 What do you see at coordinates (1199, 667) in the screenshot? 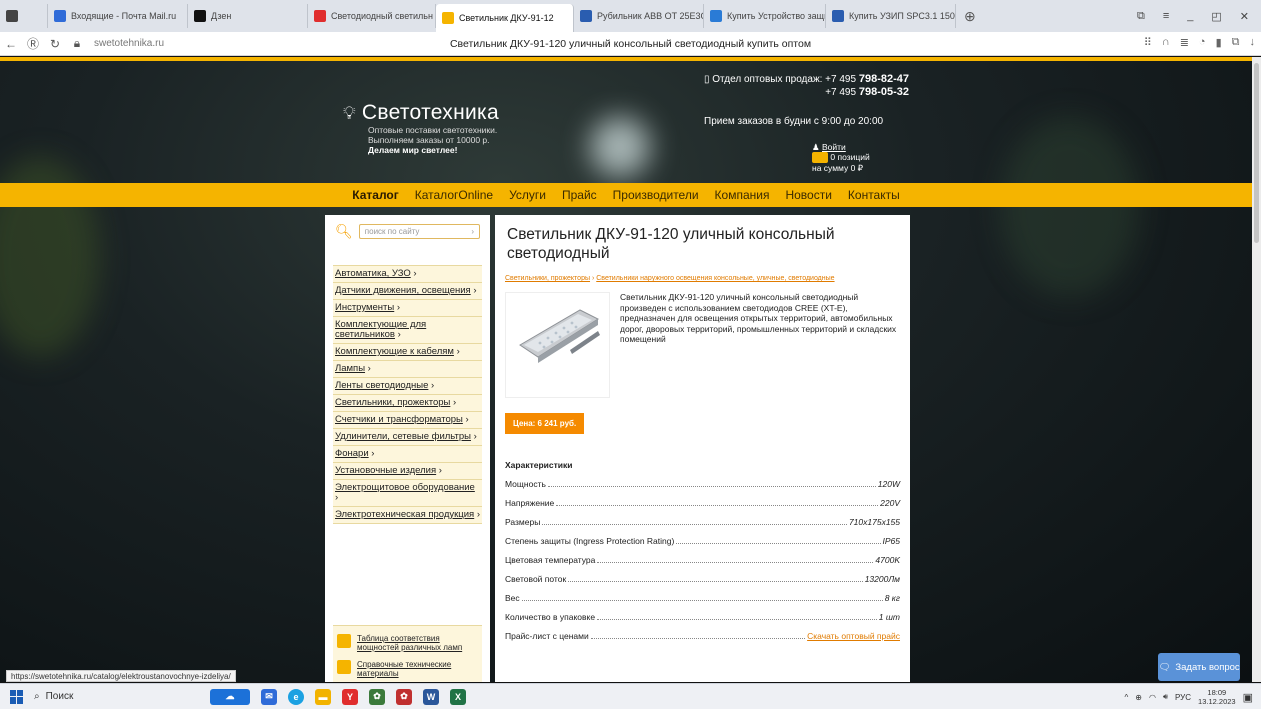
I see `ask-question-button: 🗨︎ Задать вопрос` at bounding box center [1199, 667].